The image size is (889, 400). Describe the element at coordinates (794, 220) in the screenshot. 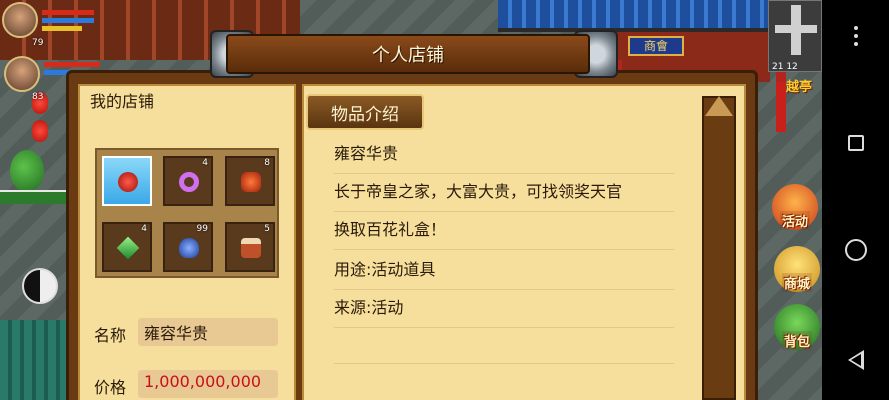

I see `activity-label: 活动` at that location.